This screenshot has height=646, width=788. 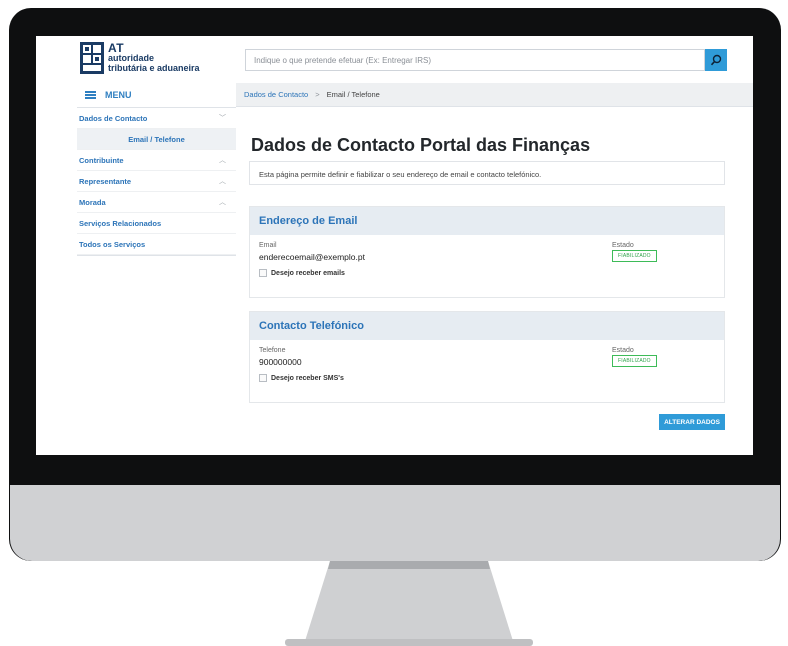 What do you see at coordinates (395, 523) in the screenshot?
I see `monitor-chin` at bounding box center [395, 523].